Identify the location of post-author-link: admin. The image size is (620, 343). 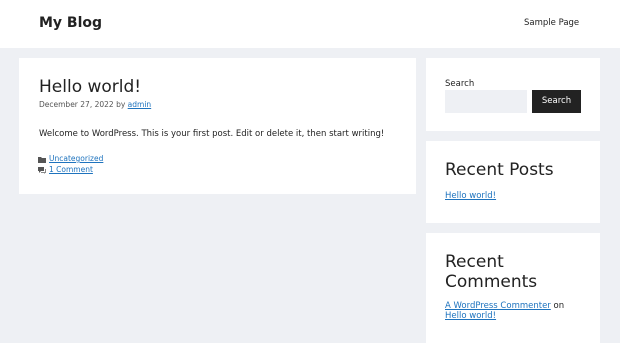
(140, 104).